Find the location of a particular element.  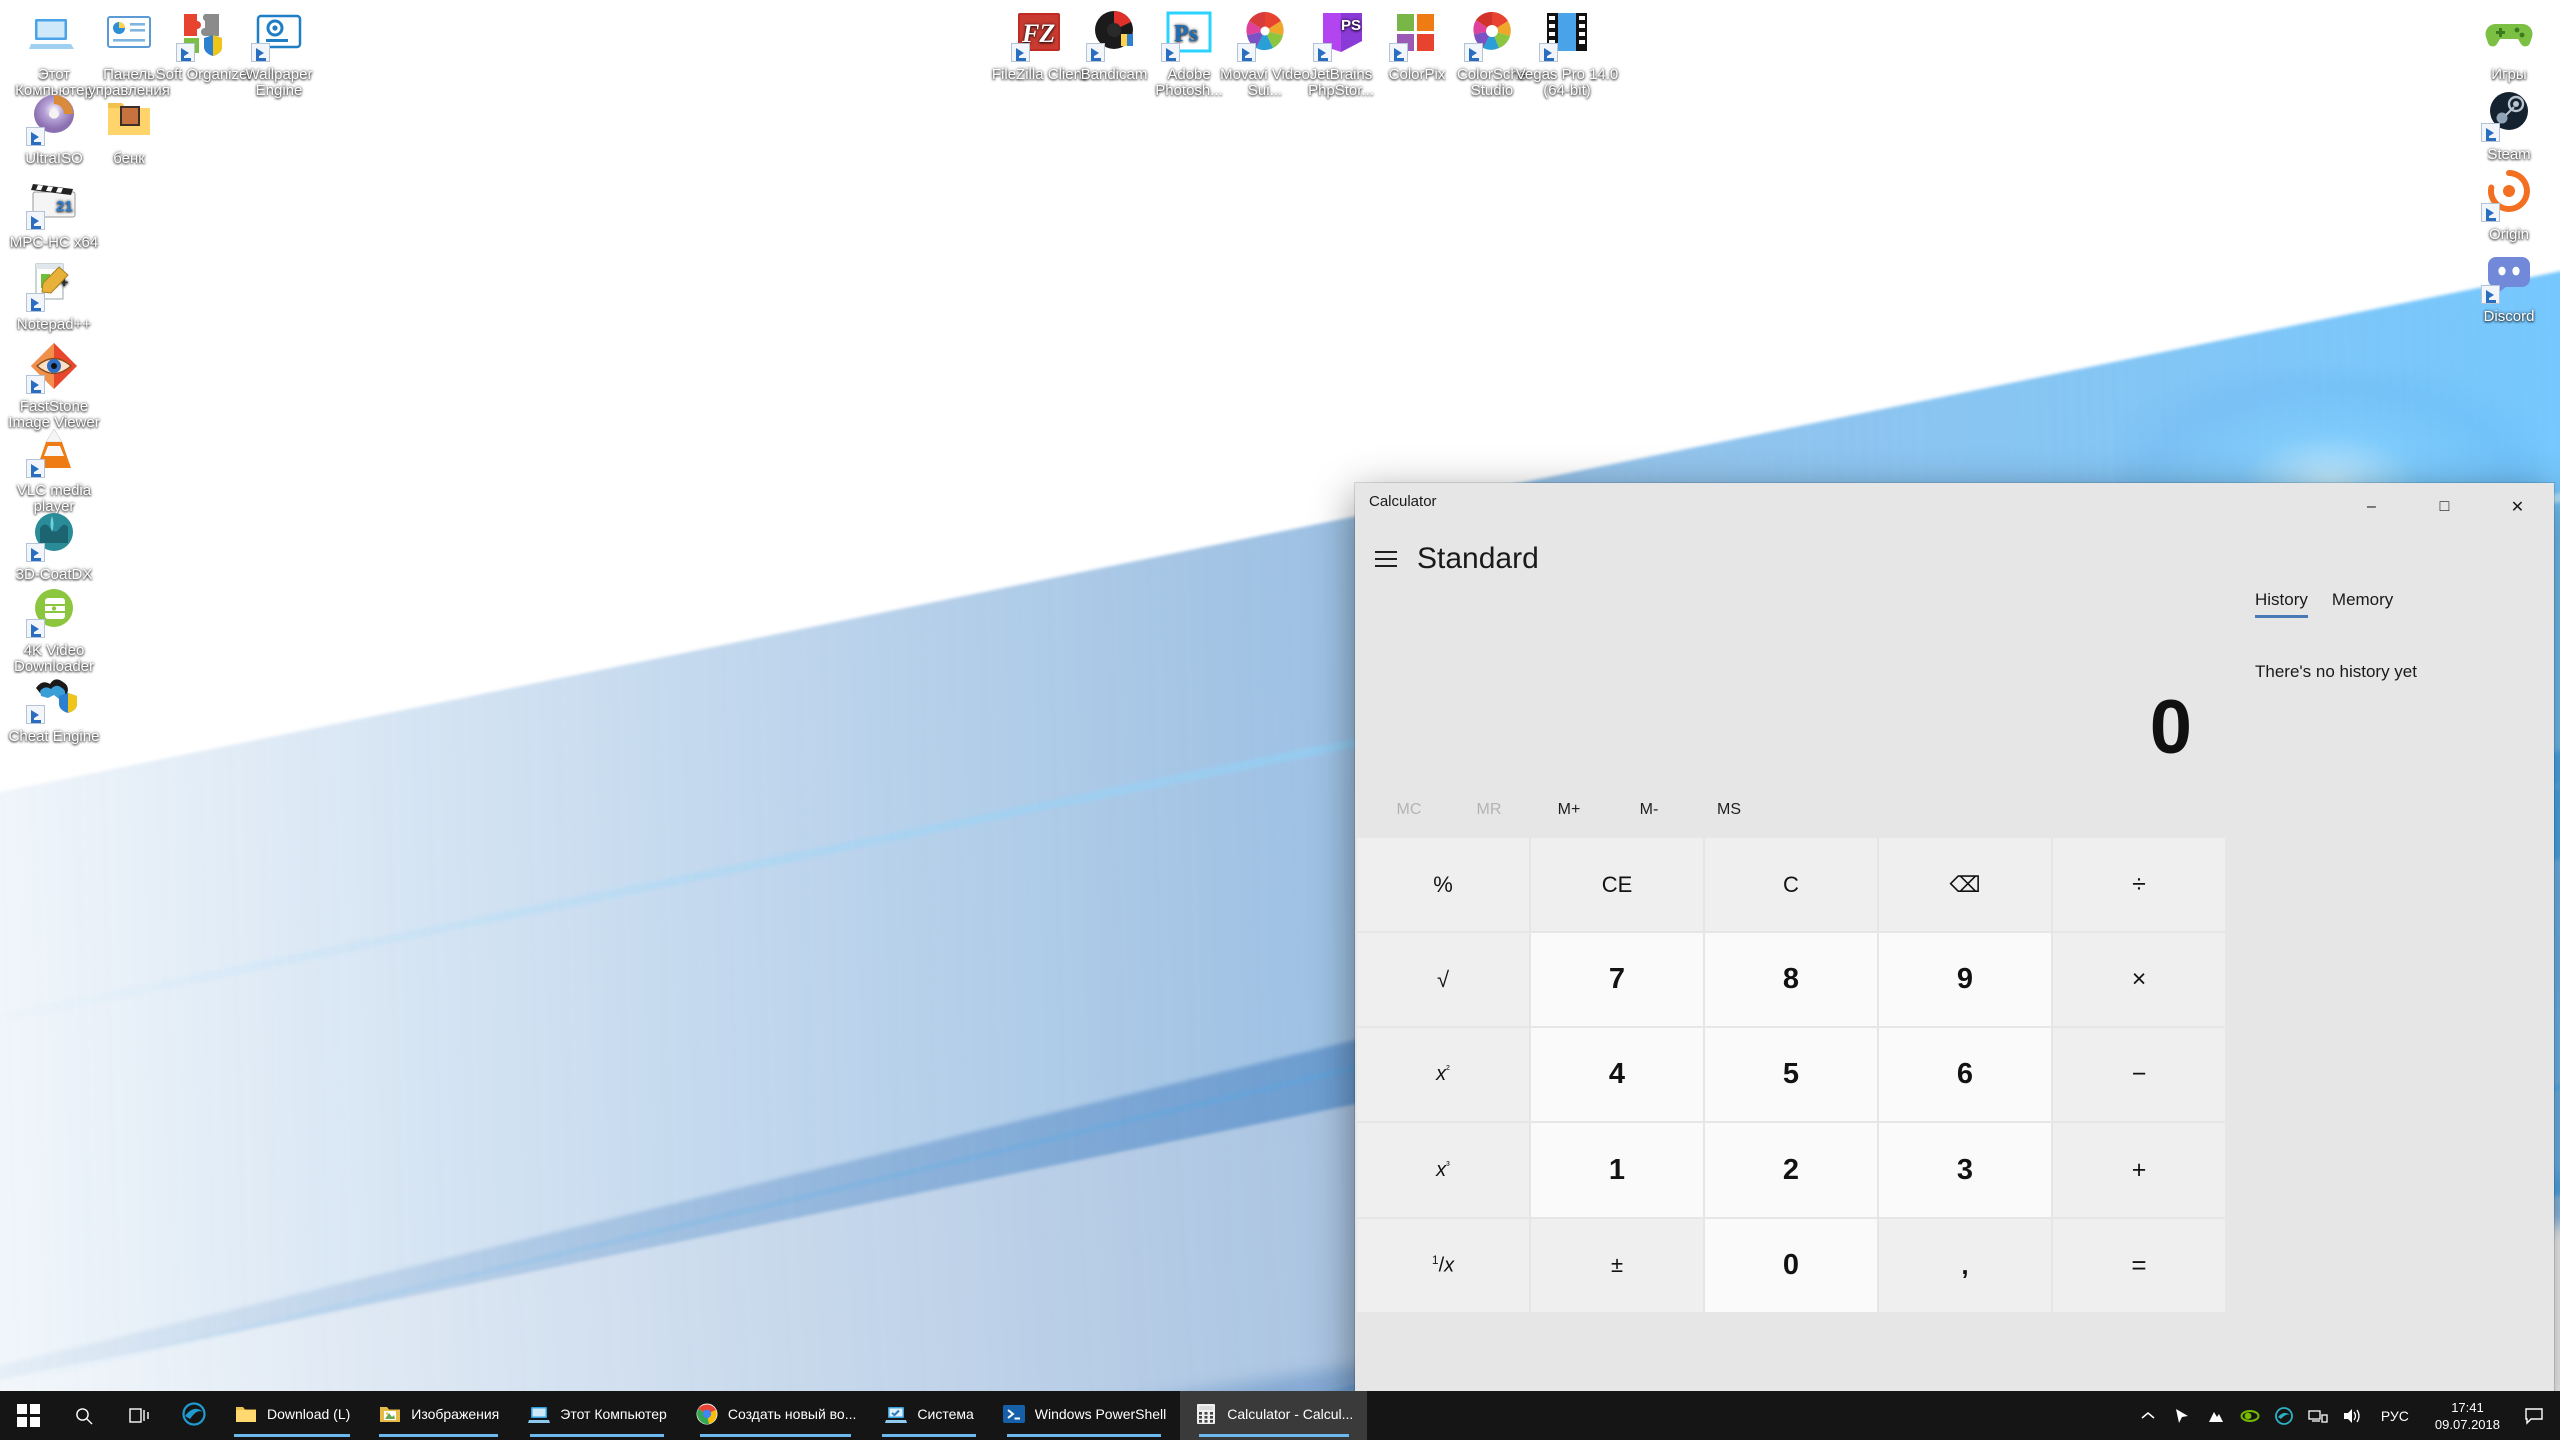

clock: 17:41 09.07.2018 is located at coordinates (2467, 1415).